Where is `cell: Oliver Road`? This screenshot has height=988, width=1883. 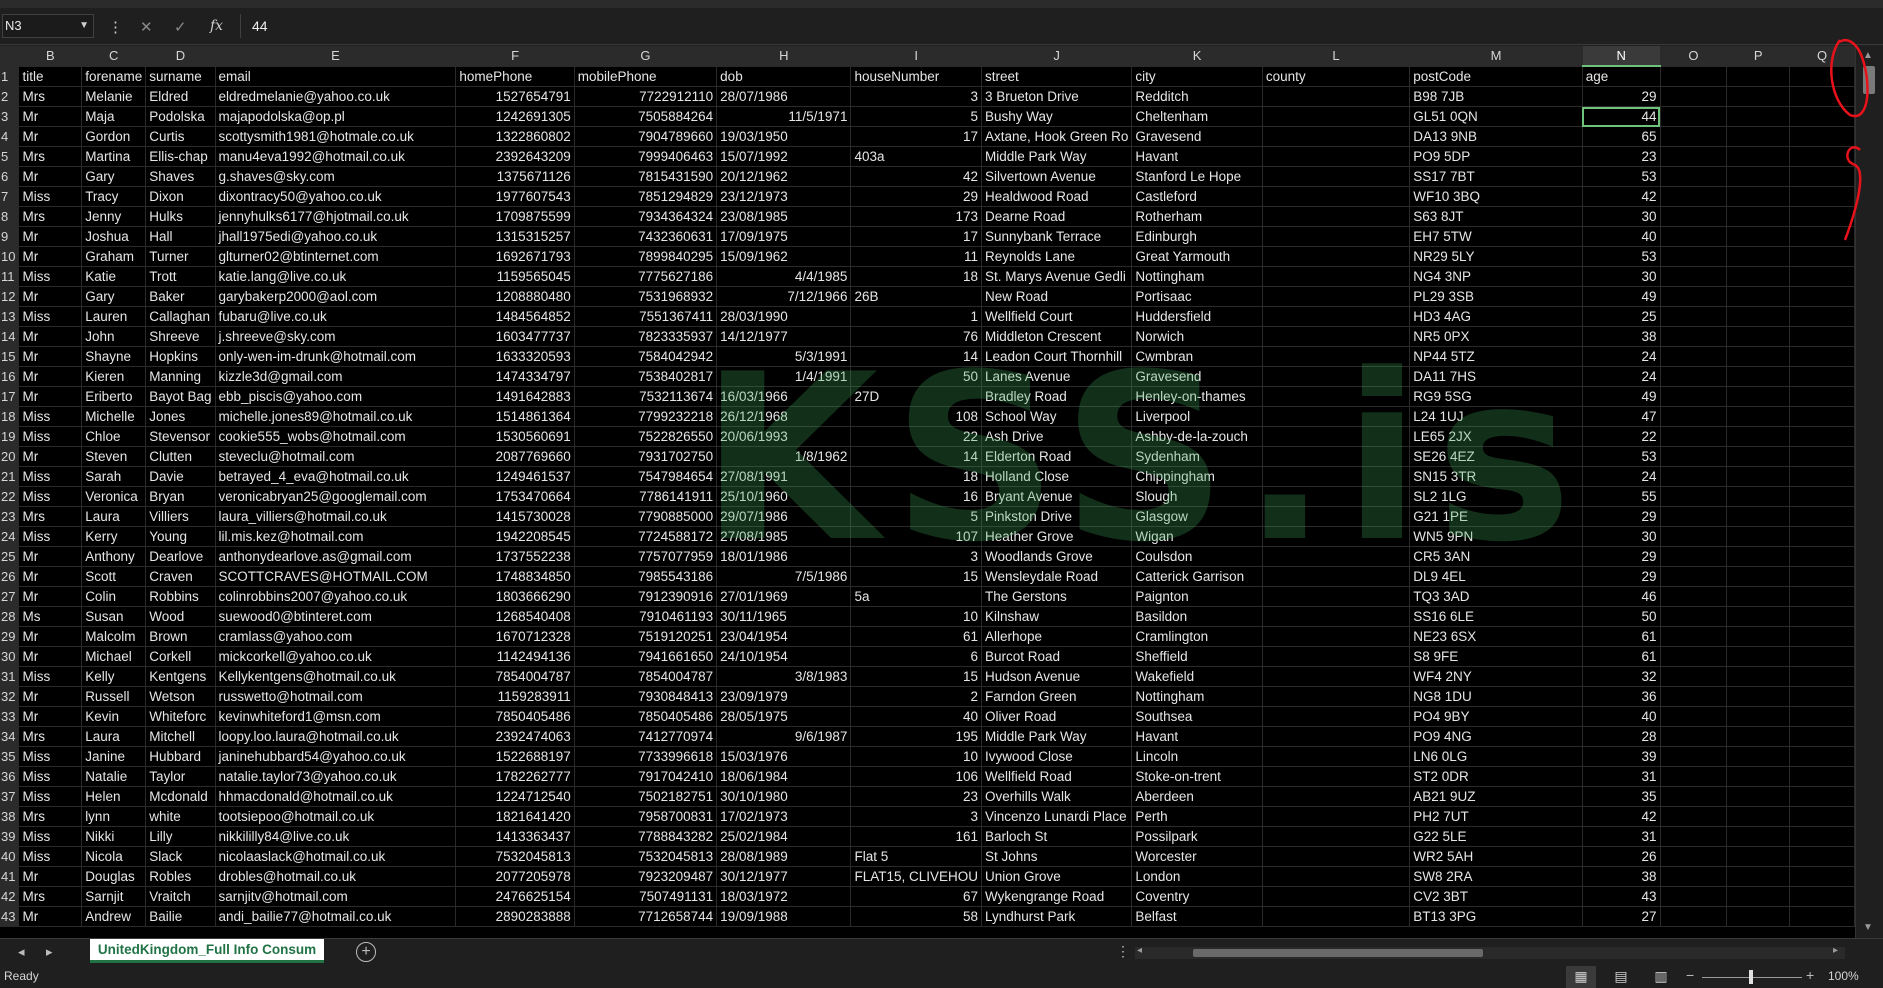 cell: Oliver Road is located at coordinates (1057, 716).